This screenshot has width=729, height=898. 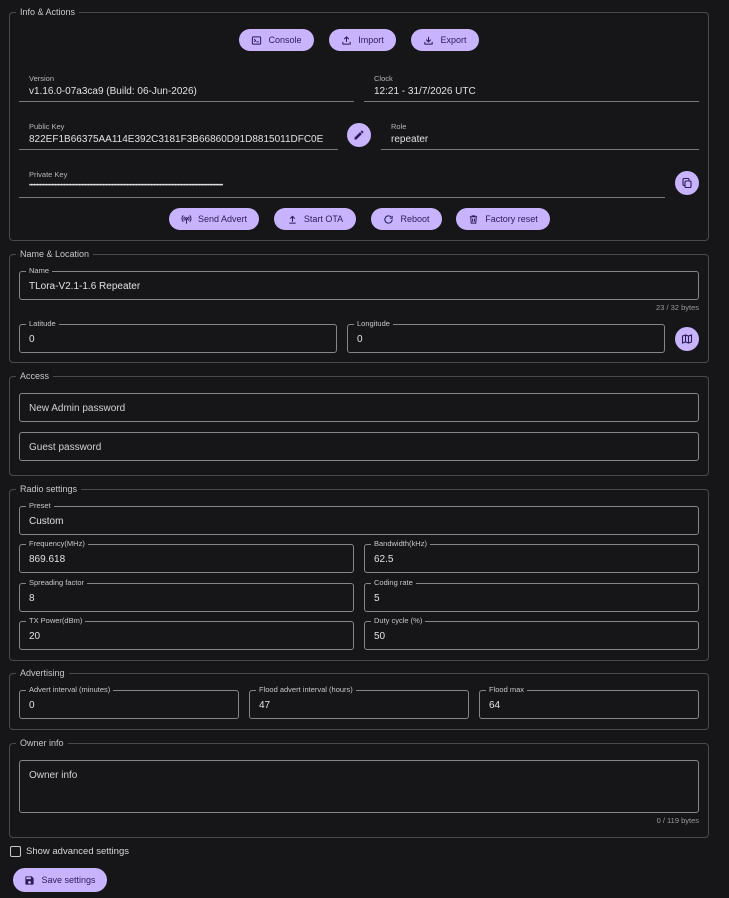 I want to click on console-button: Console, so click(x=276, y=40).